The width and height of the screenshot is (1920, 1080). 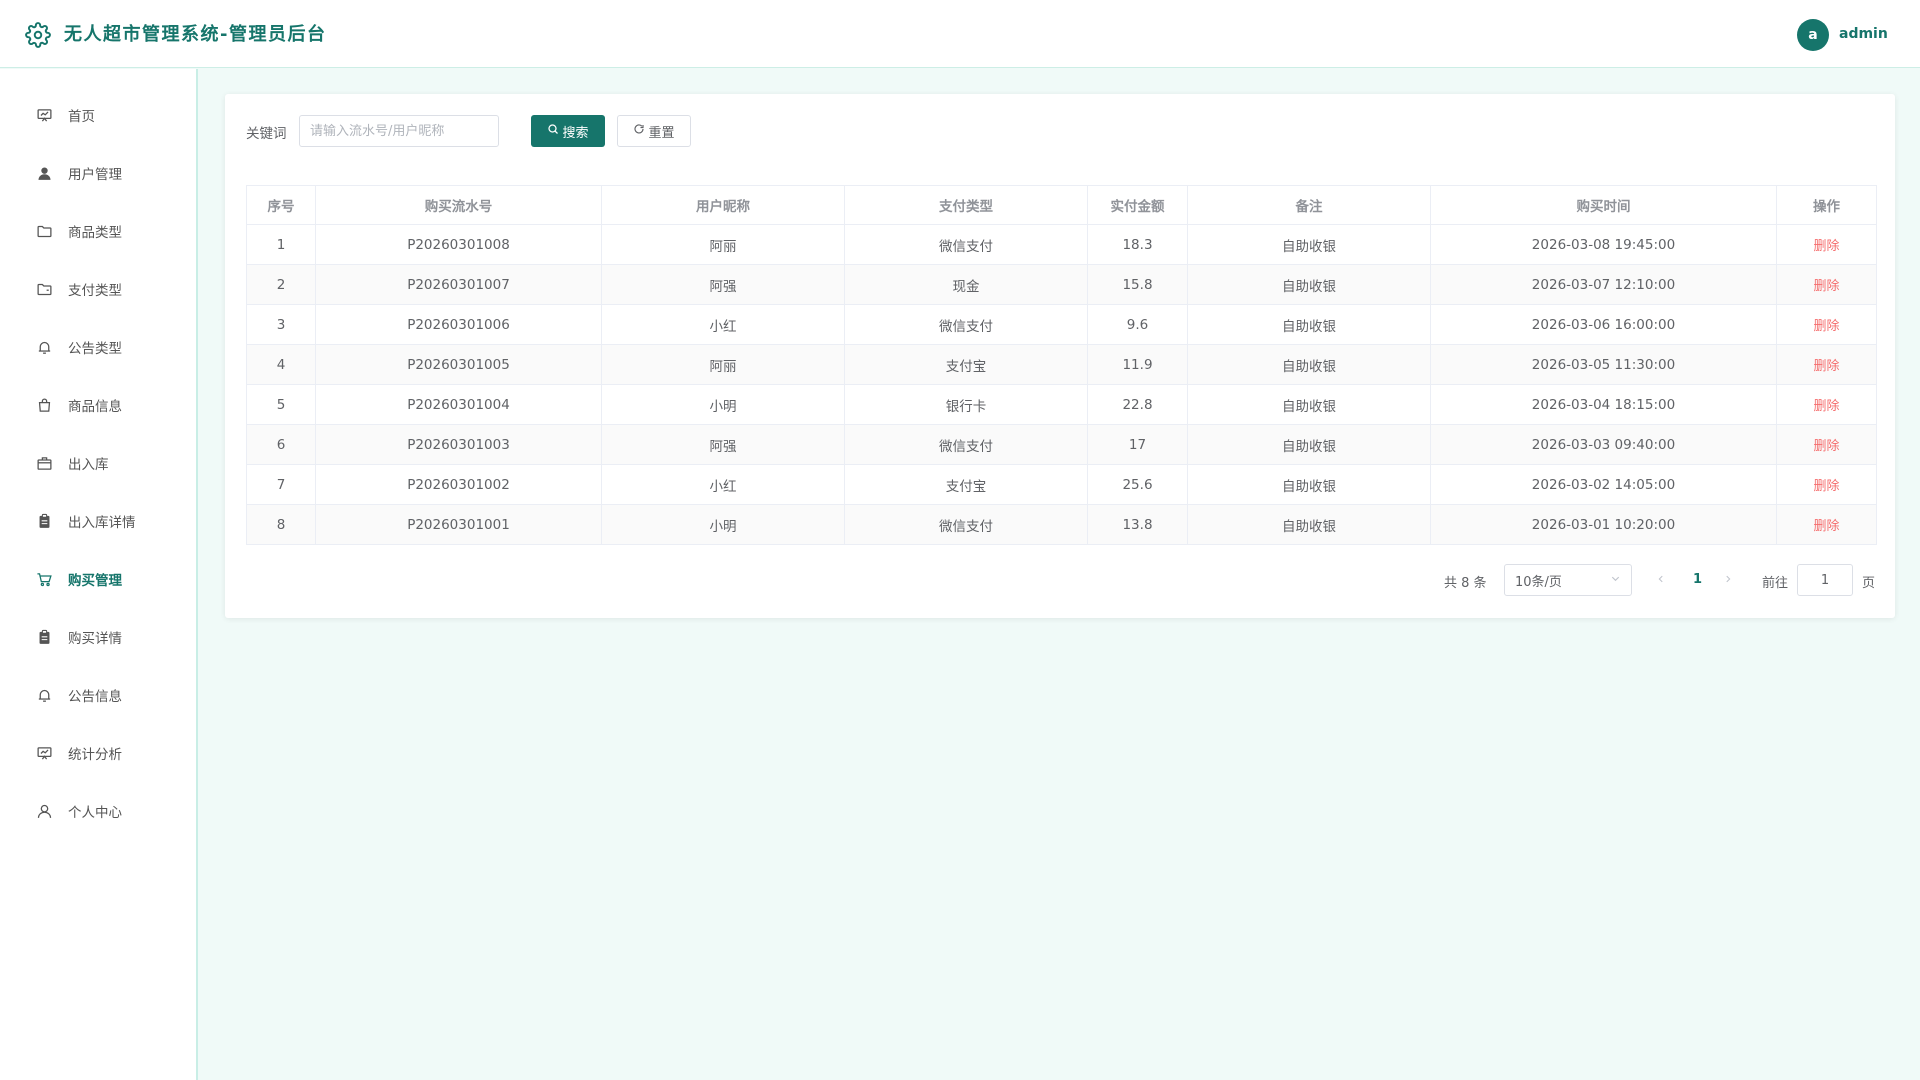 I want to click on sidebar-item-purchase-details: 购买详情, so click(x=98, y=637).